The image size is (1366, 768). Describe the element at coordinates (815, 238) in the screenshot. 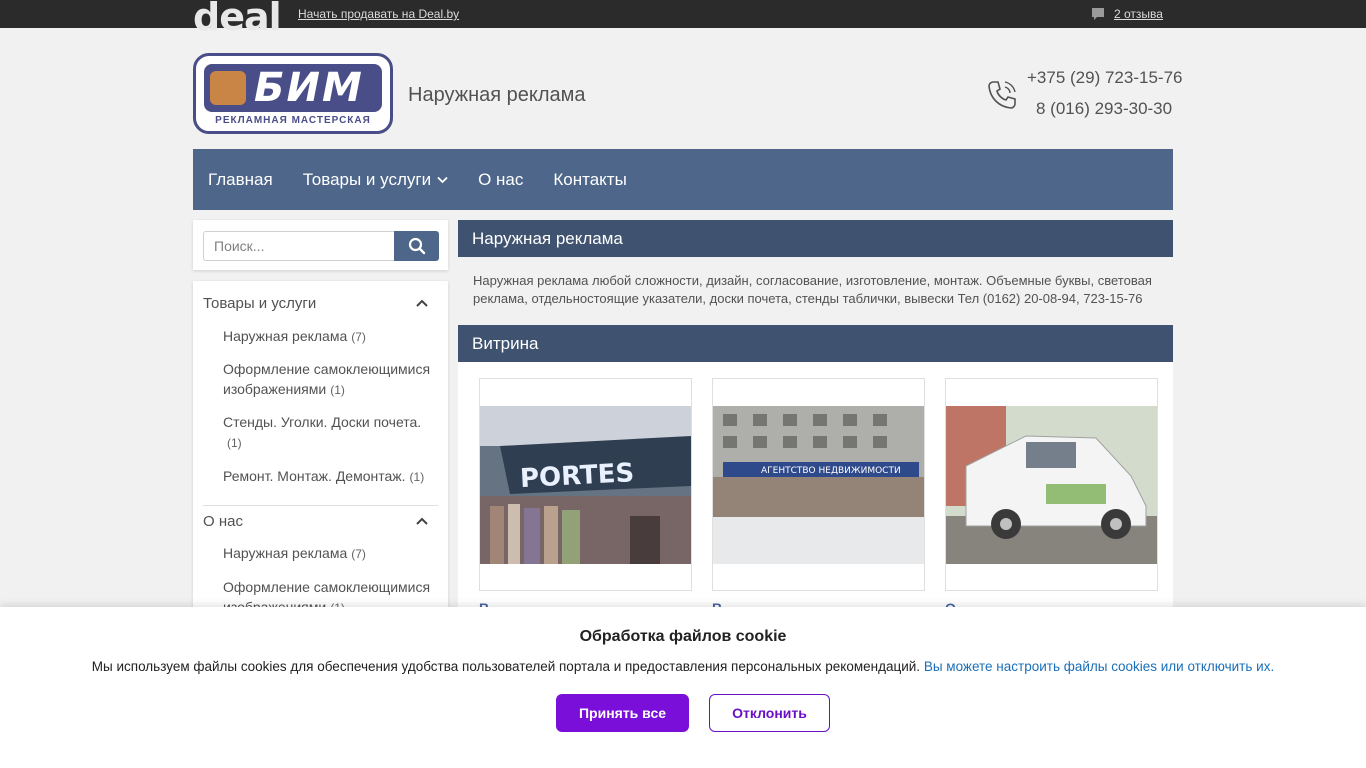

I see `category-heading: Наружная реклама` at that location.